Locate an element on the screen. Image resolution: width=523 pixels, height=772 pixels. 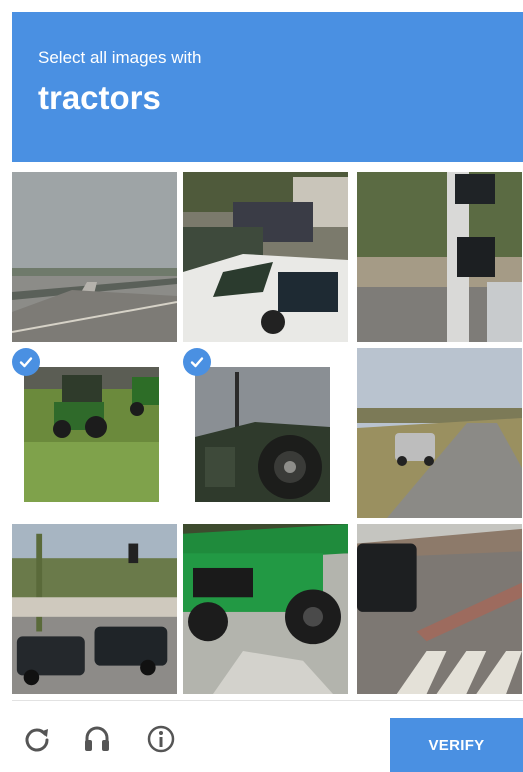
help-button is located at coordinates (161, 739).